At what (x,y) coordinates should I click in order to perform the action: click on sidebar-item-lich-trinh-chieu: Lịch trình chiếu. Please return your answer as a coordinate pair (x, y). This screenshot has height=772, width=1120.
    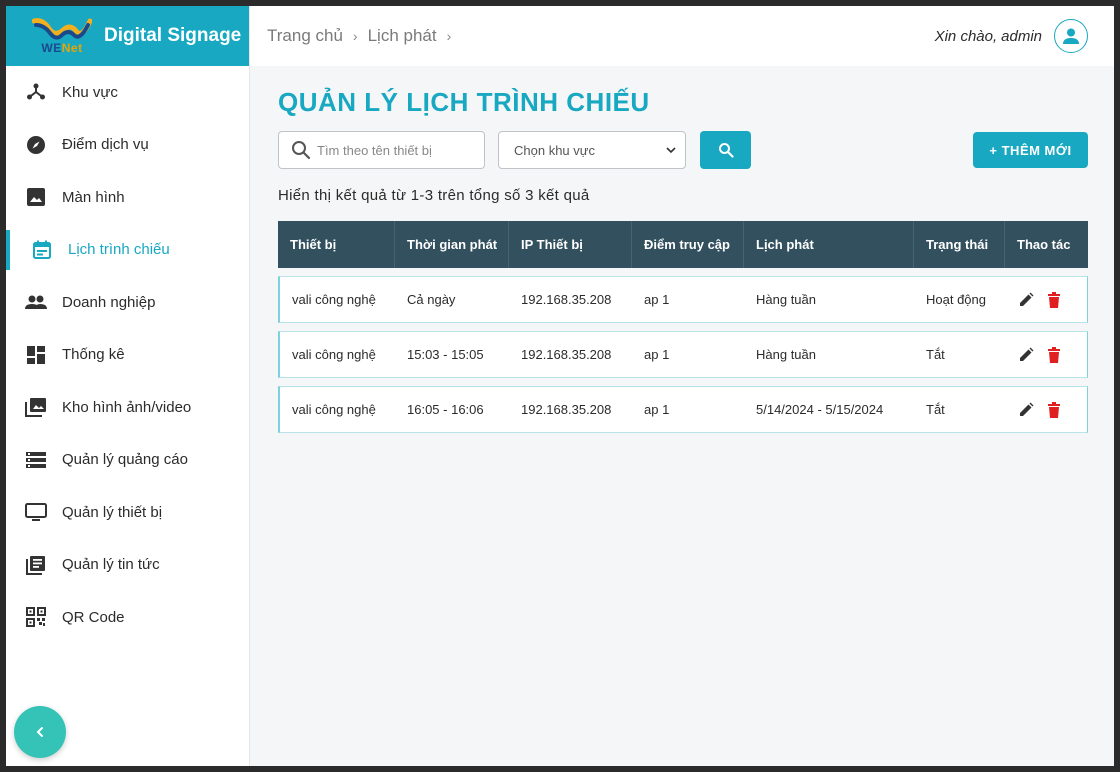
    Looking at the image, I should click on (127, 250).